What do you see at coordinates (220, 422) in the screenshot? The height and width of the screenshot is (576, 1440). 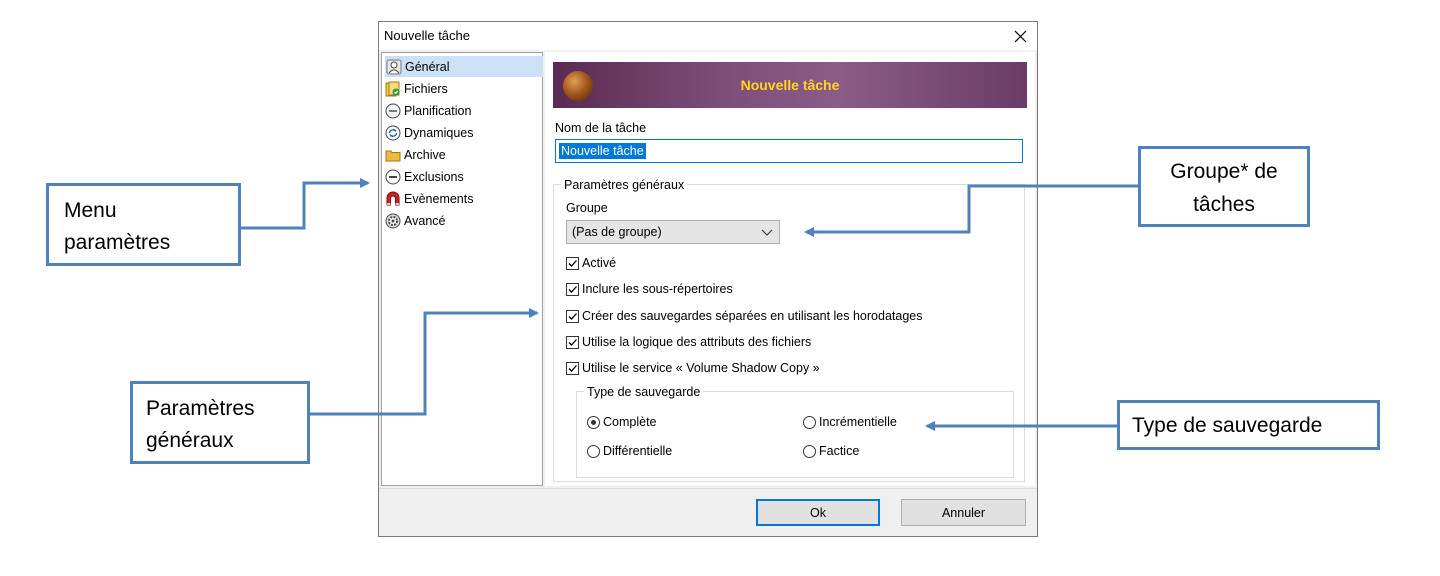 I see `callout-general-settings: Paramètres généraux` at bounding box center [220, 422].